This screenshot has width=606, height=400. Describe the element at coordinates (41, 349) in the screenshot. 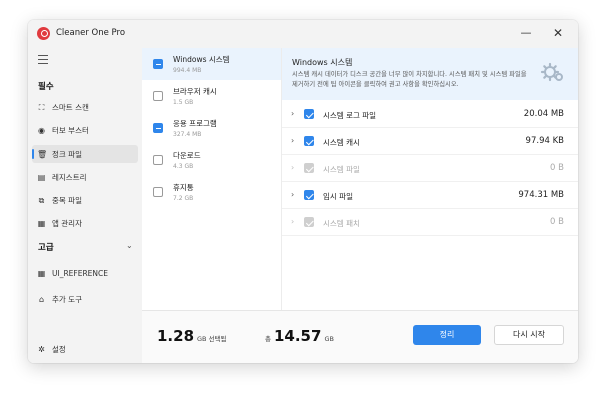

I see `gear-icon: ✲` at that location.